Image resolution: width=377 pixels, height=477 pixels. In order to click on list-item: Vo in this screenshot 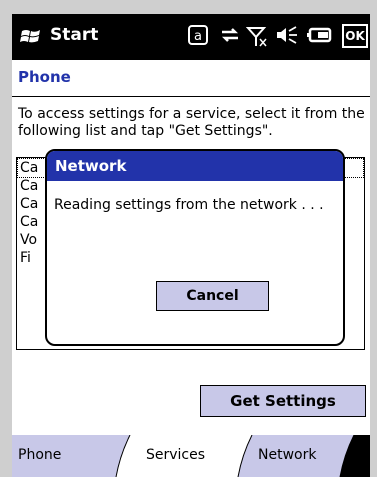, I will do `click(28, 240)`.